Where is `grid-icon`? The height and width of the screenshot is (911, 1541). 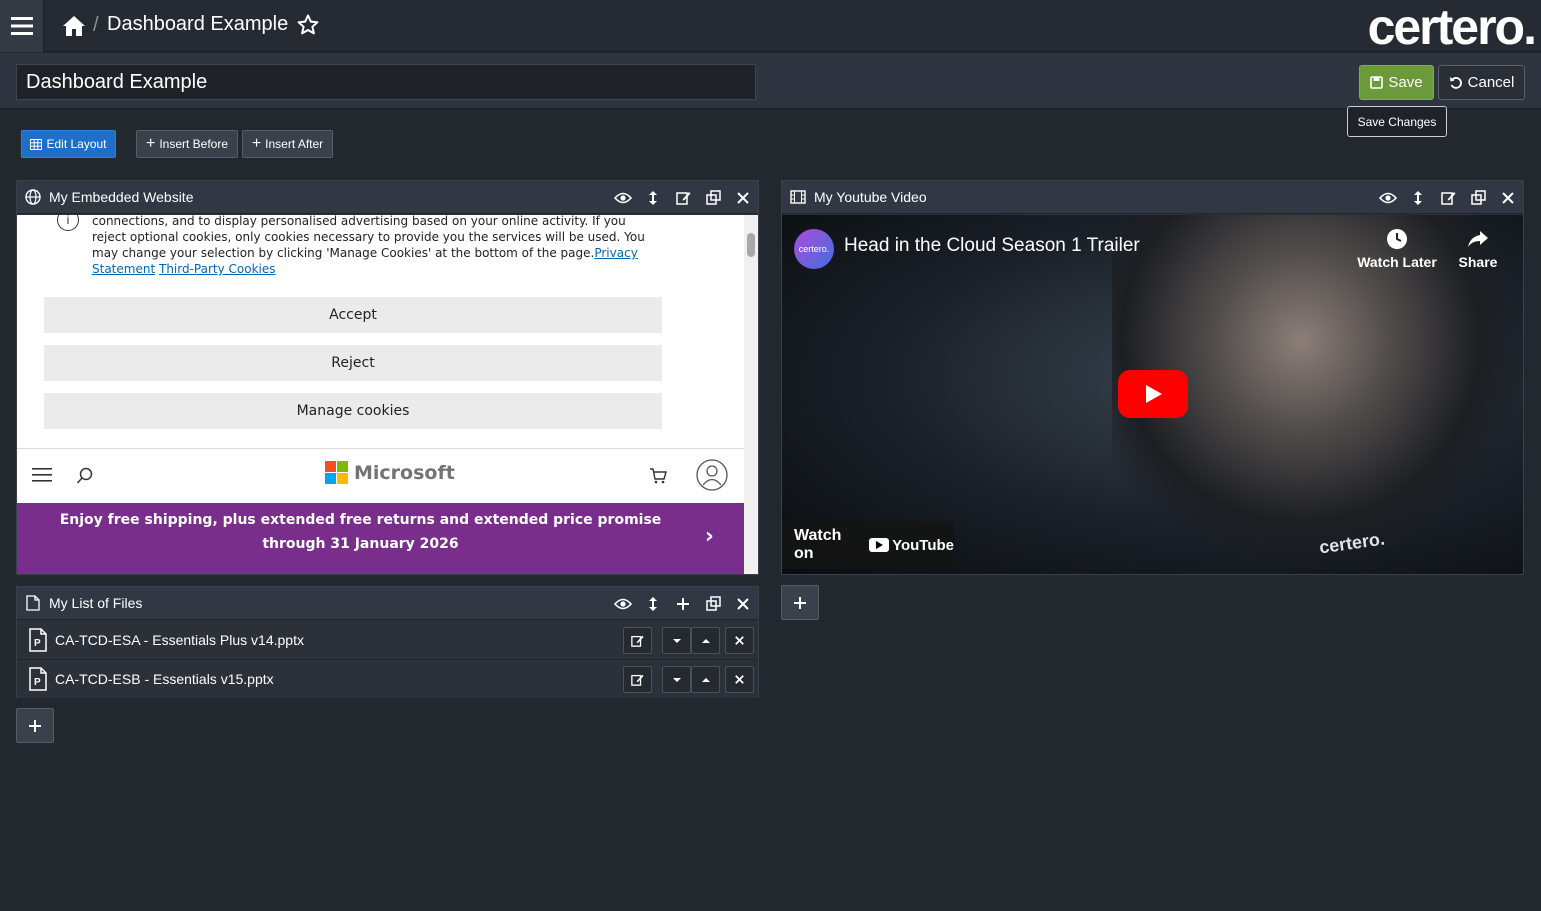 grid-icon is located at coordinates (36, 144).